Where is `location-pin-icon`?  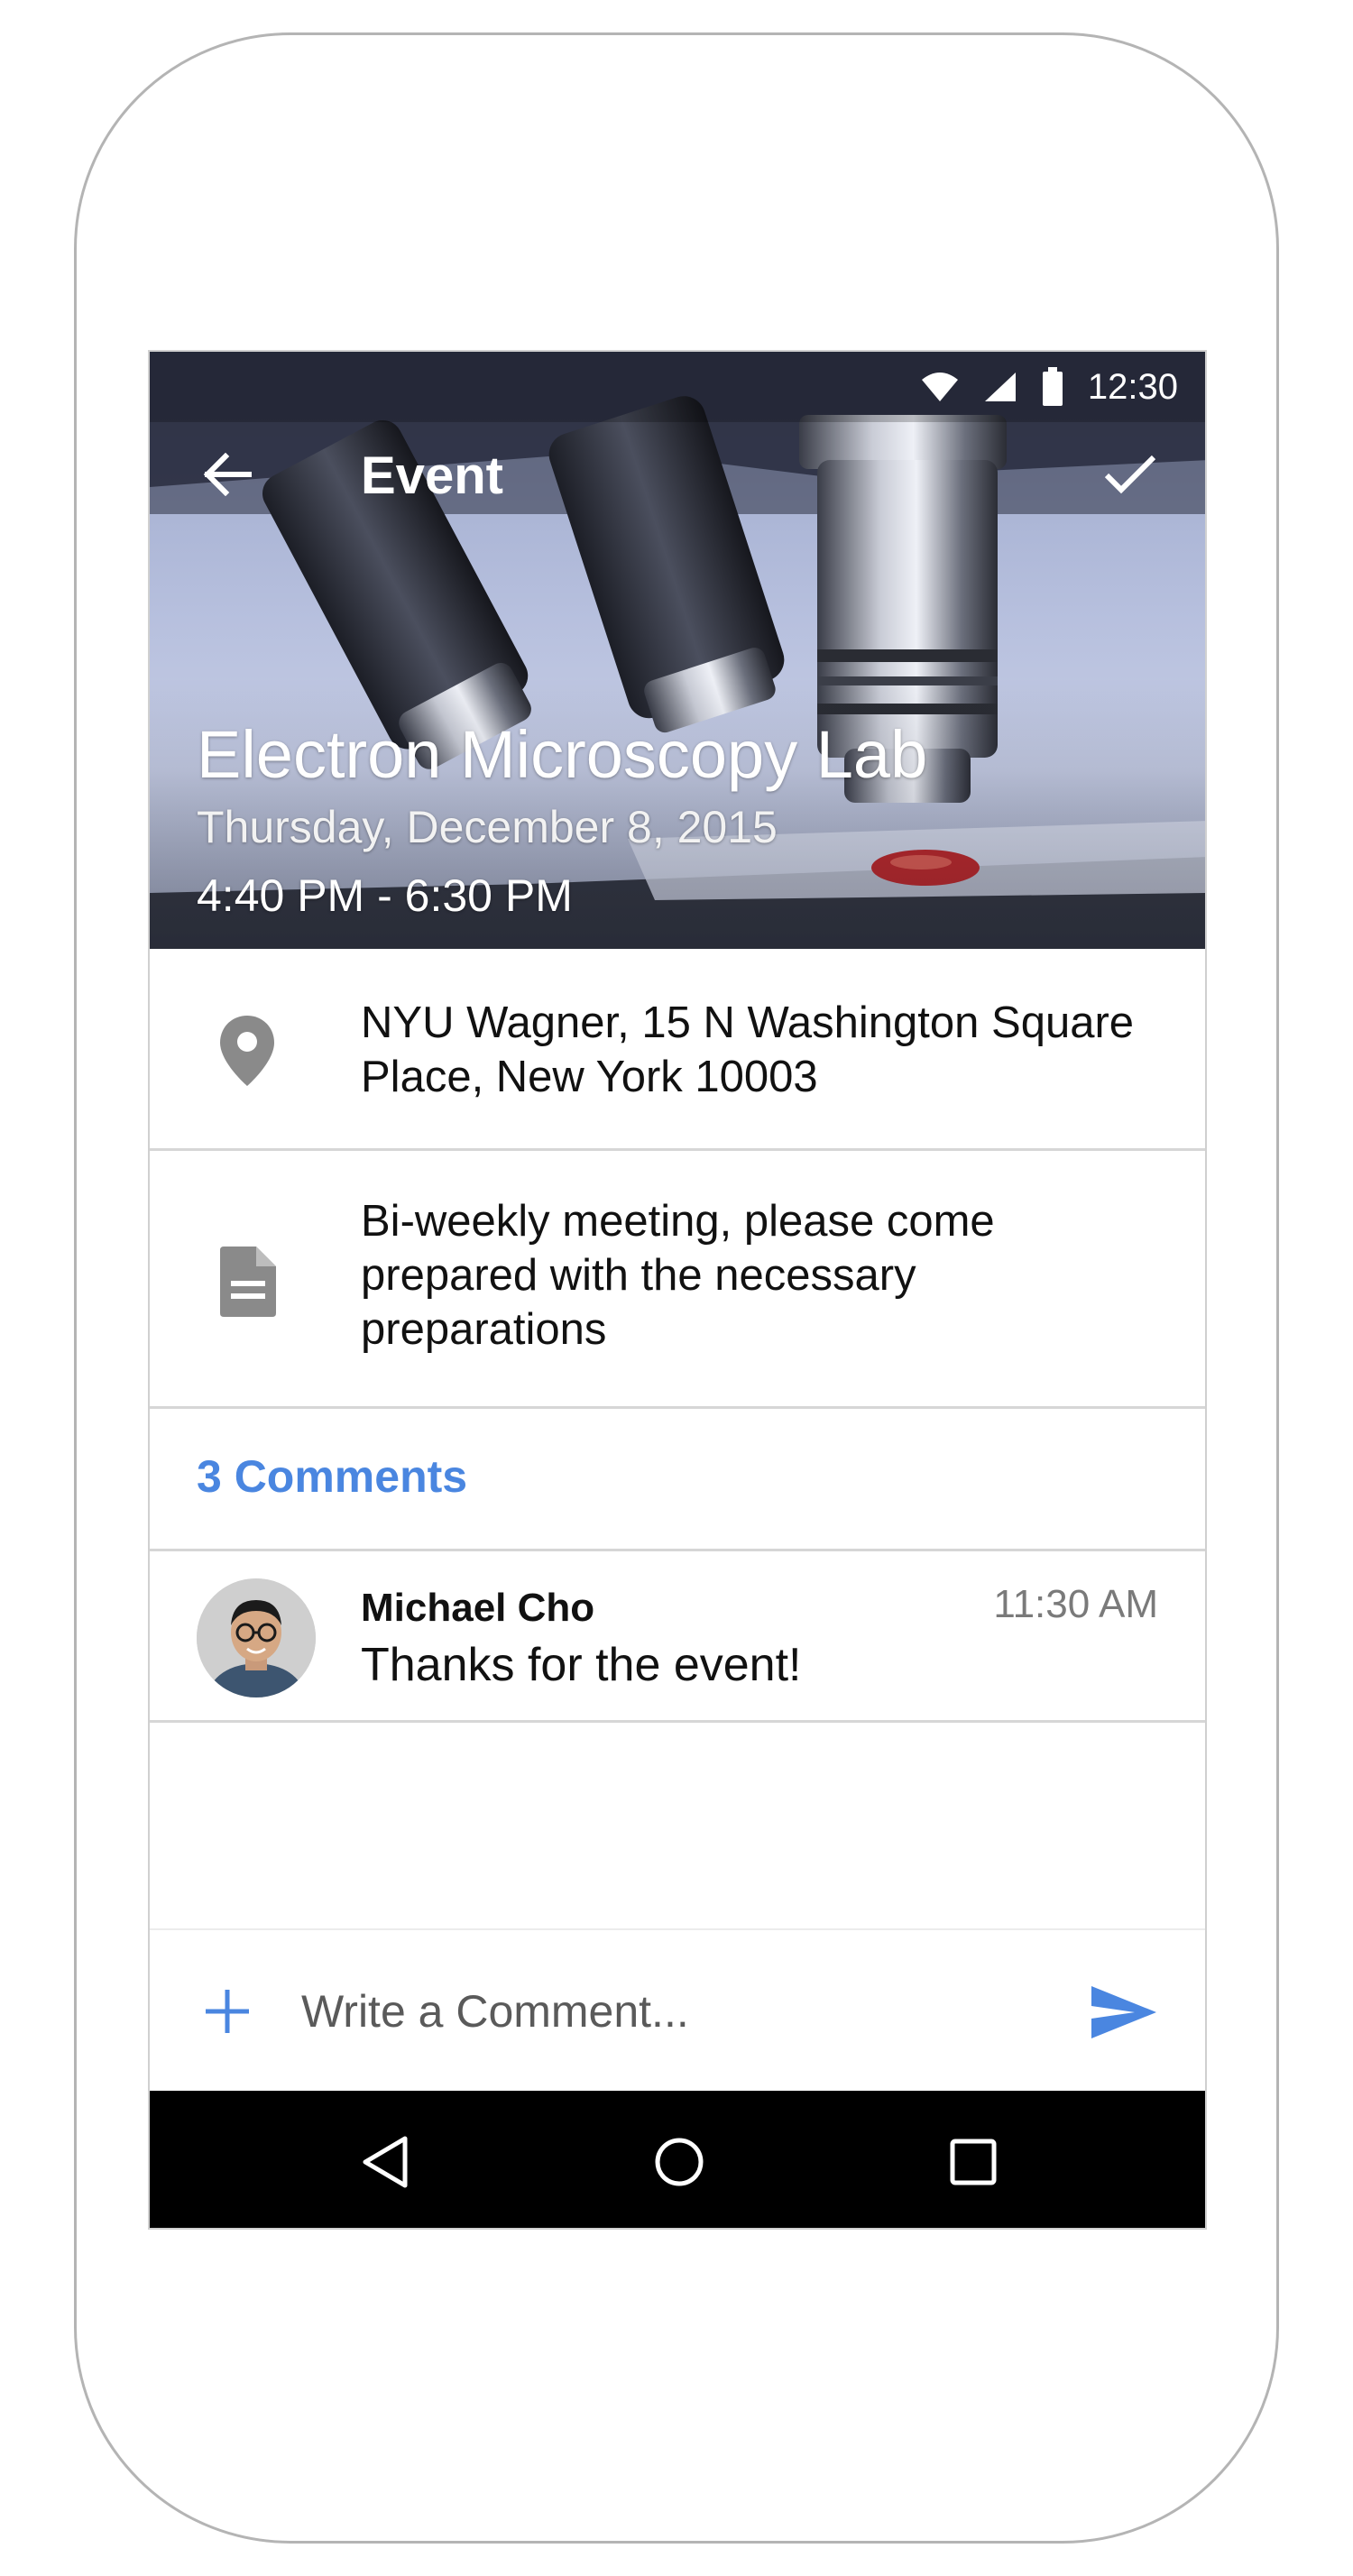 location-pin-icon is located at coordinates (247, 1051).